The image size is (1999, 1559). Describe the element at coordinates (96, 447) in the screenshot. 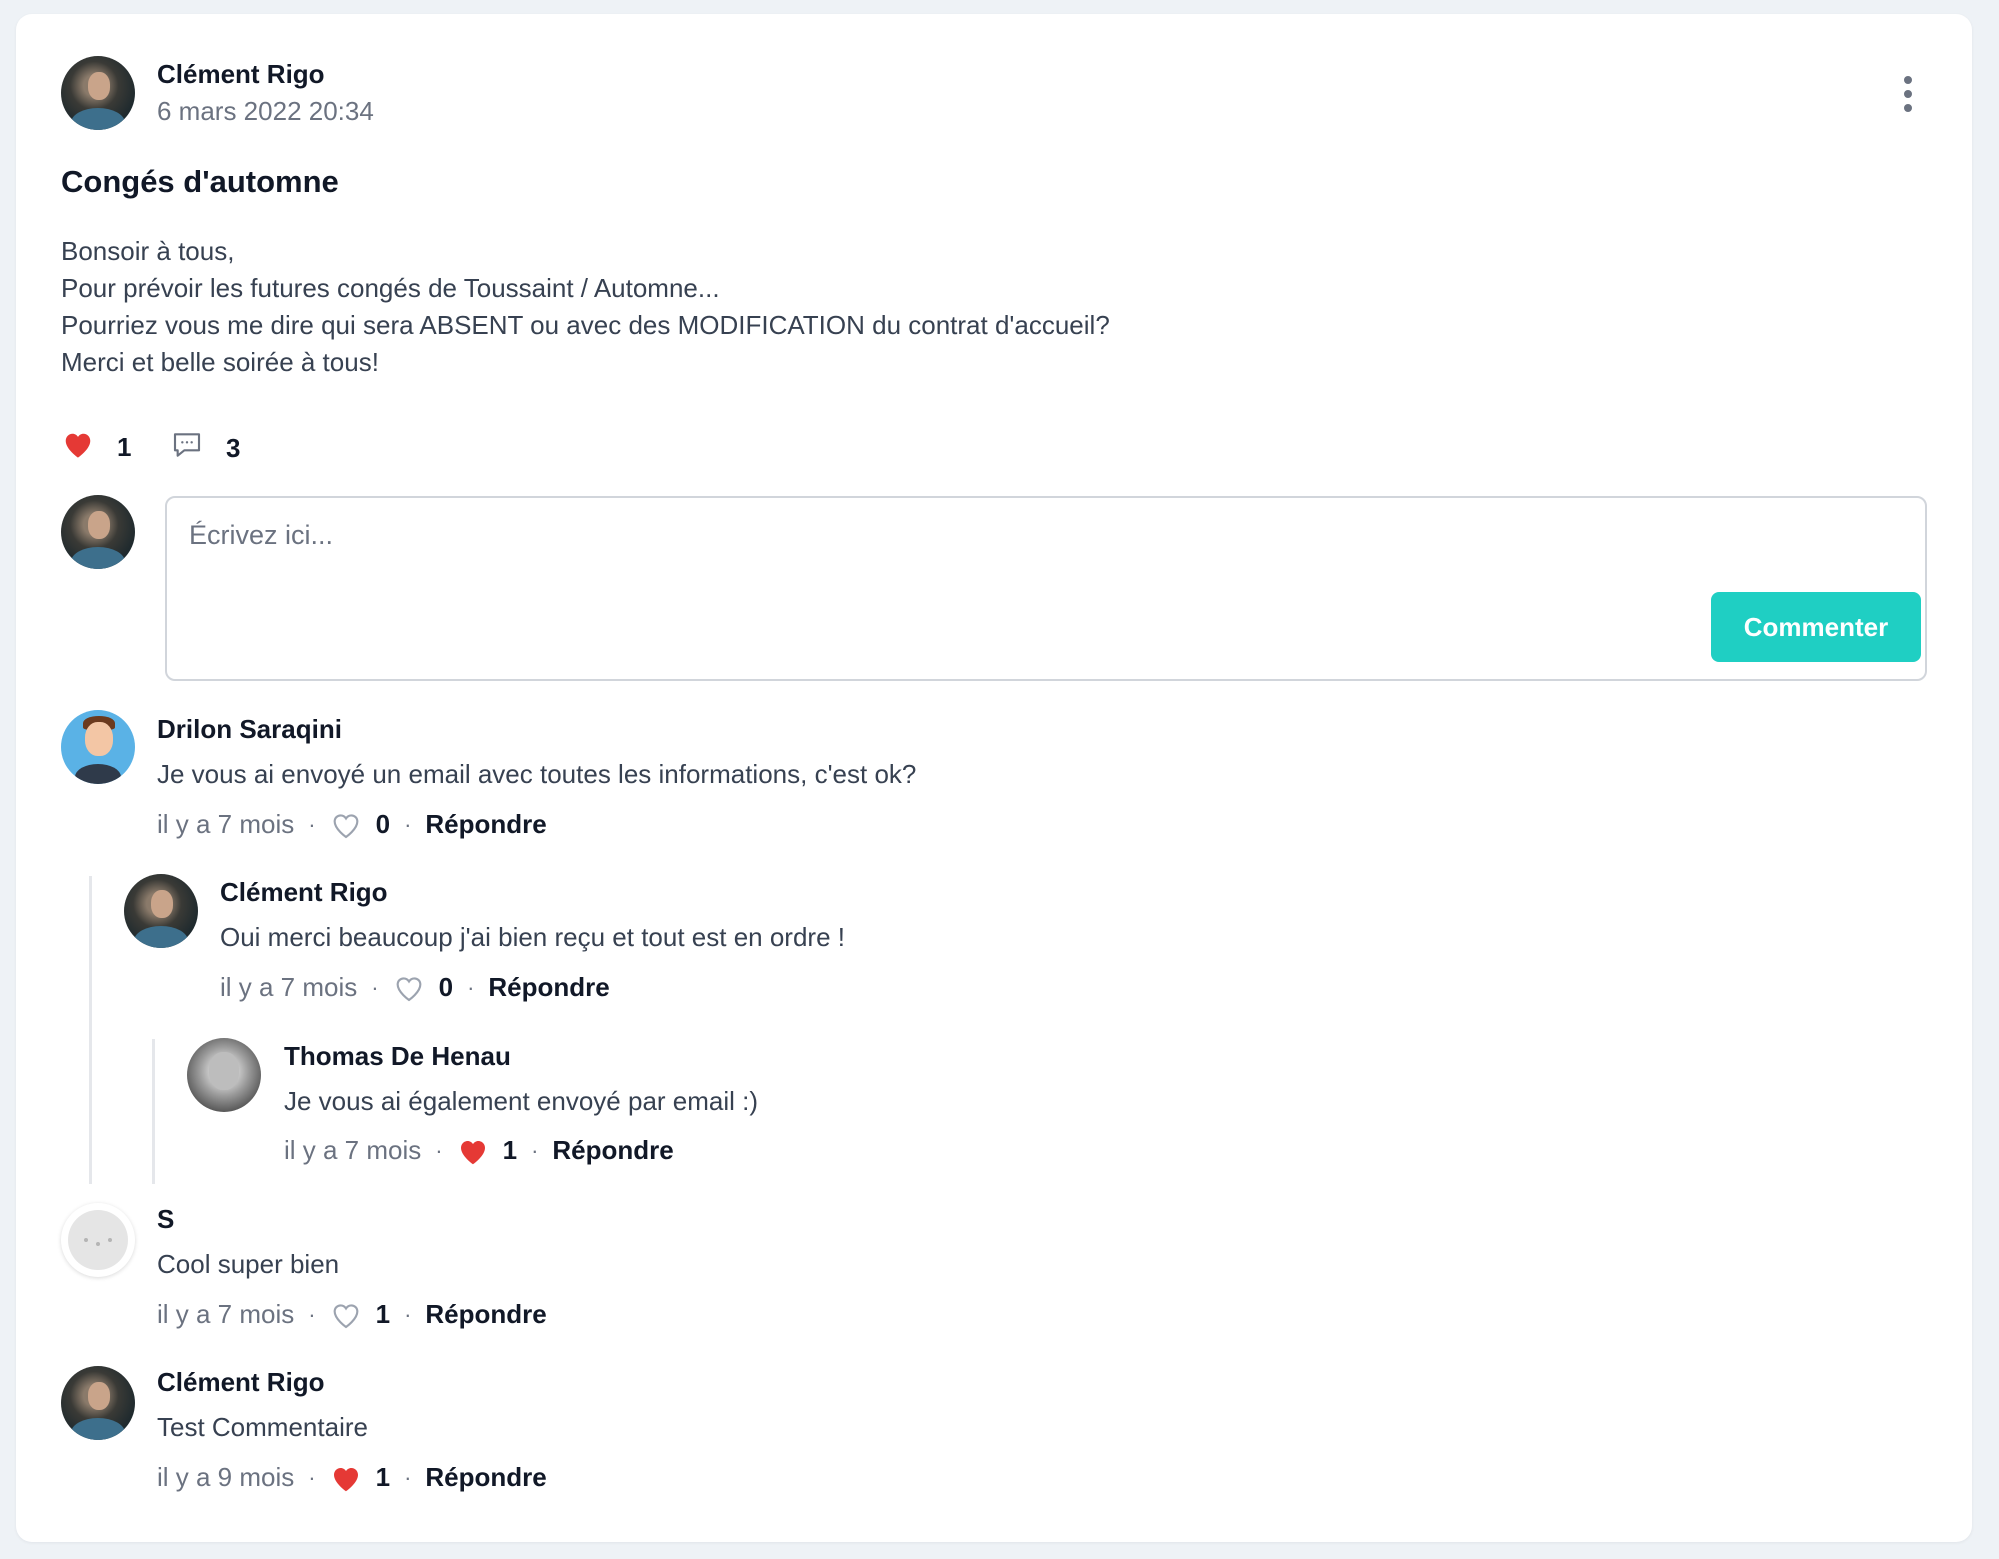

I see `post-like-stat: 1` at that location.